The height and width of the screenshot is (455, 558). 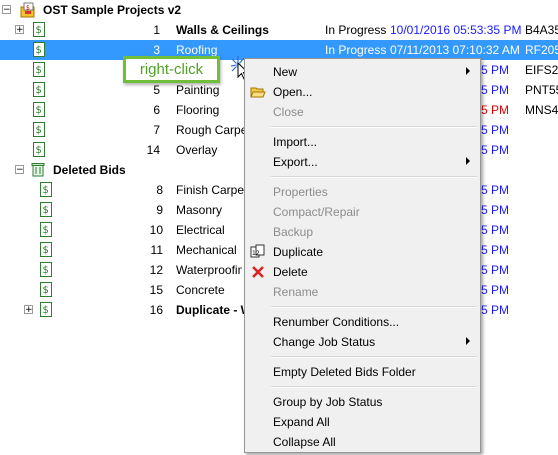 What do you see at coordinates (288, 112) in the screenshot?
I see `menu-item-label: Close` at bounding box center [288, 112].